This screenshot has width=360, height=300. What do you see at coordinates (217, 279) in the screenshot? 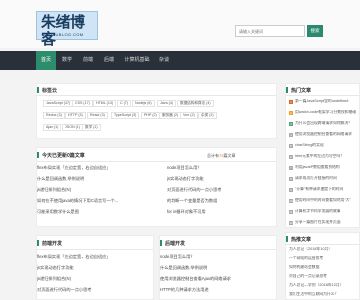
I see `article-link: 使用浏览器控制台查看Ajax的网络请求` at bounding box center [217, 279].